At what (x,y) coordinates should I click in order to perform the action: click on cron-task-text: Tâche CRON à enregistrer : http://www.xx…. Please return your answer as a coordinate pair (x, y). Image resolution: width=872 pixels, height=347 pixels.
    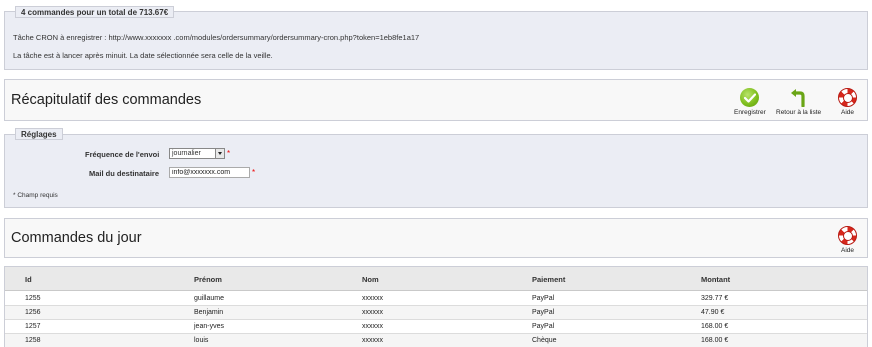
    Looking at the image, I should click on (216, 37).